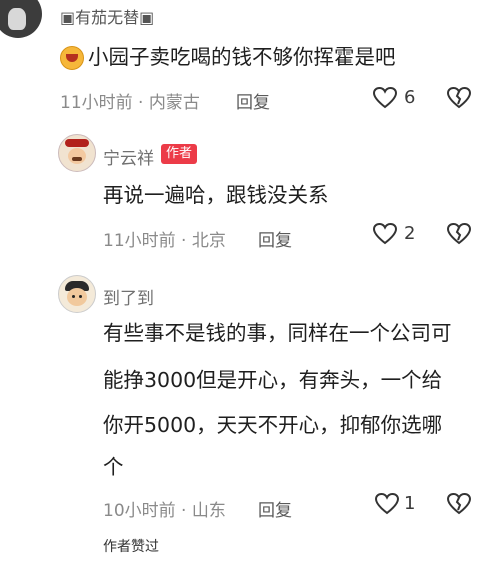  I want to click on like-count: 6, so click(410, 97).